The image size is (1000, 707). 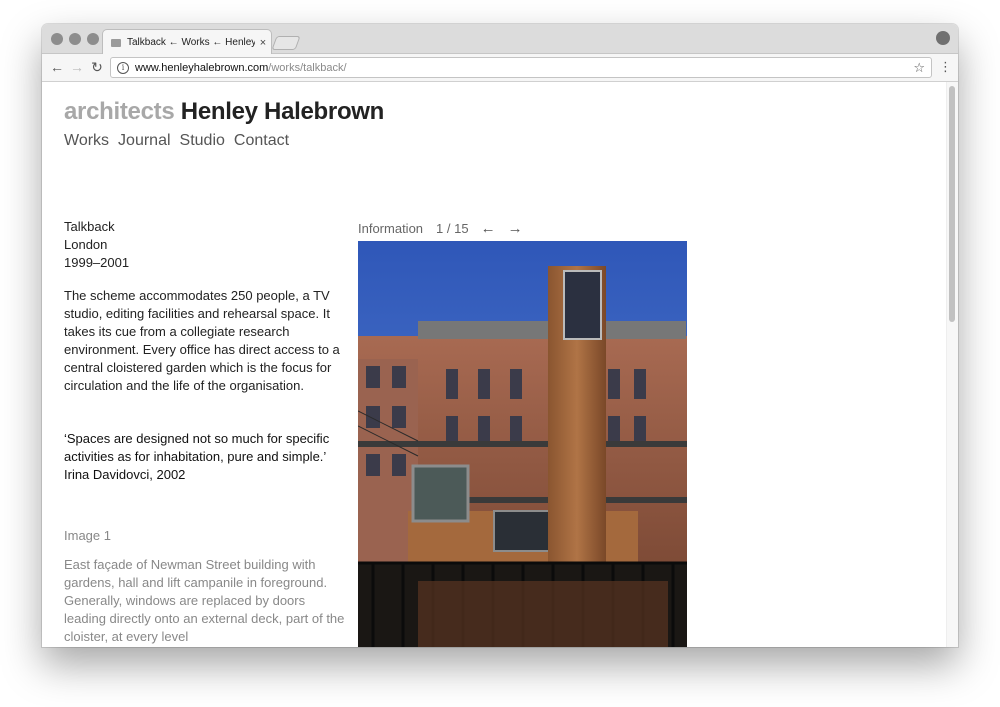 I want to click on project-name: Talkback, so click(x=89, y=226).